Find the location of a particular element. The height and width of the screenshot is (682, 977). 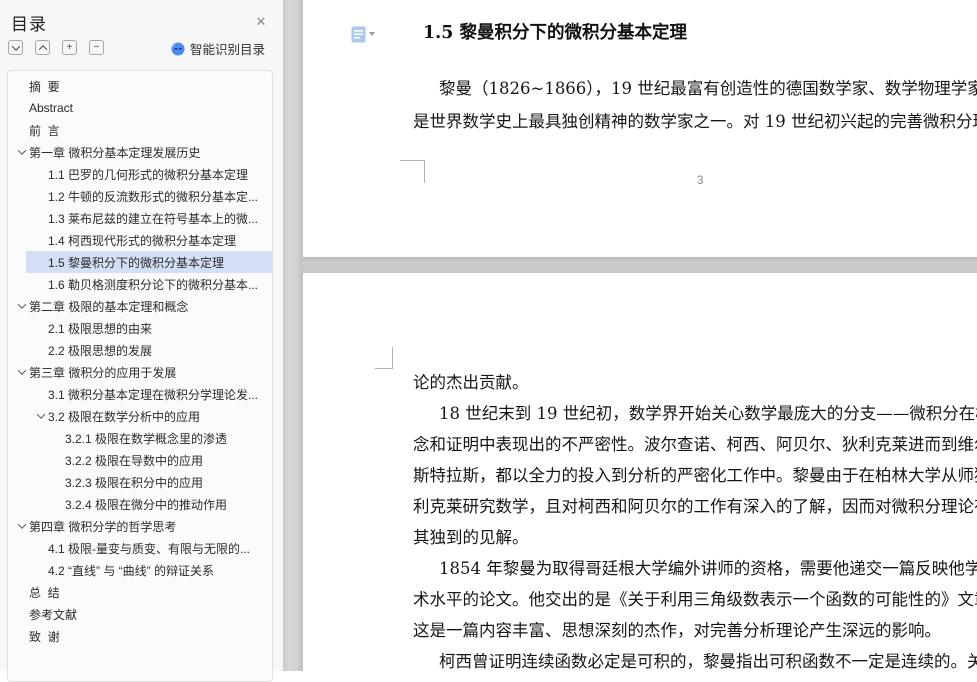

panel-divider is located at coordinates (293, 335).